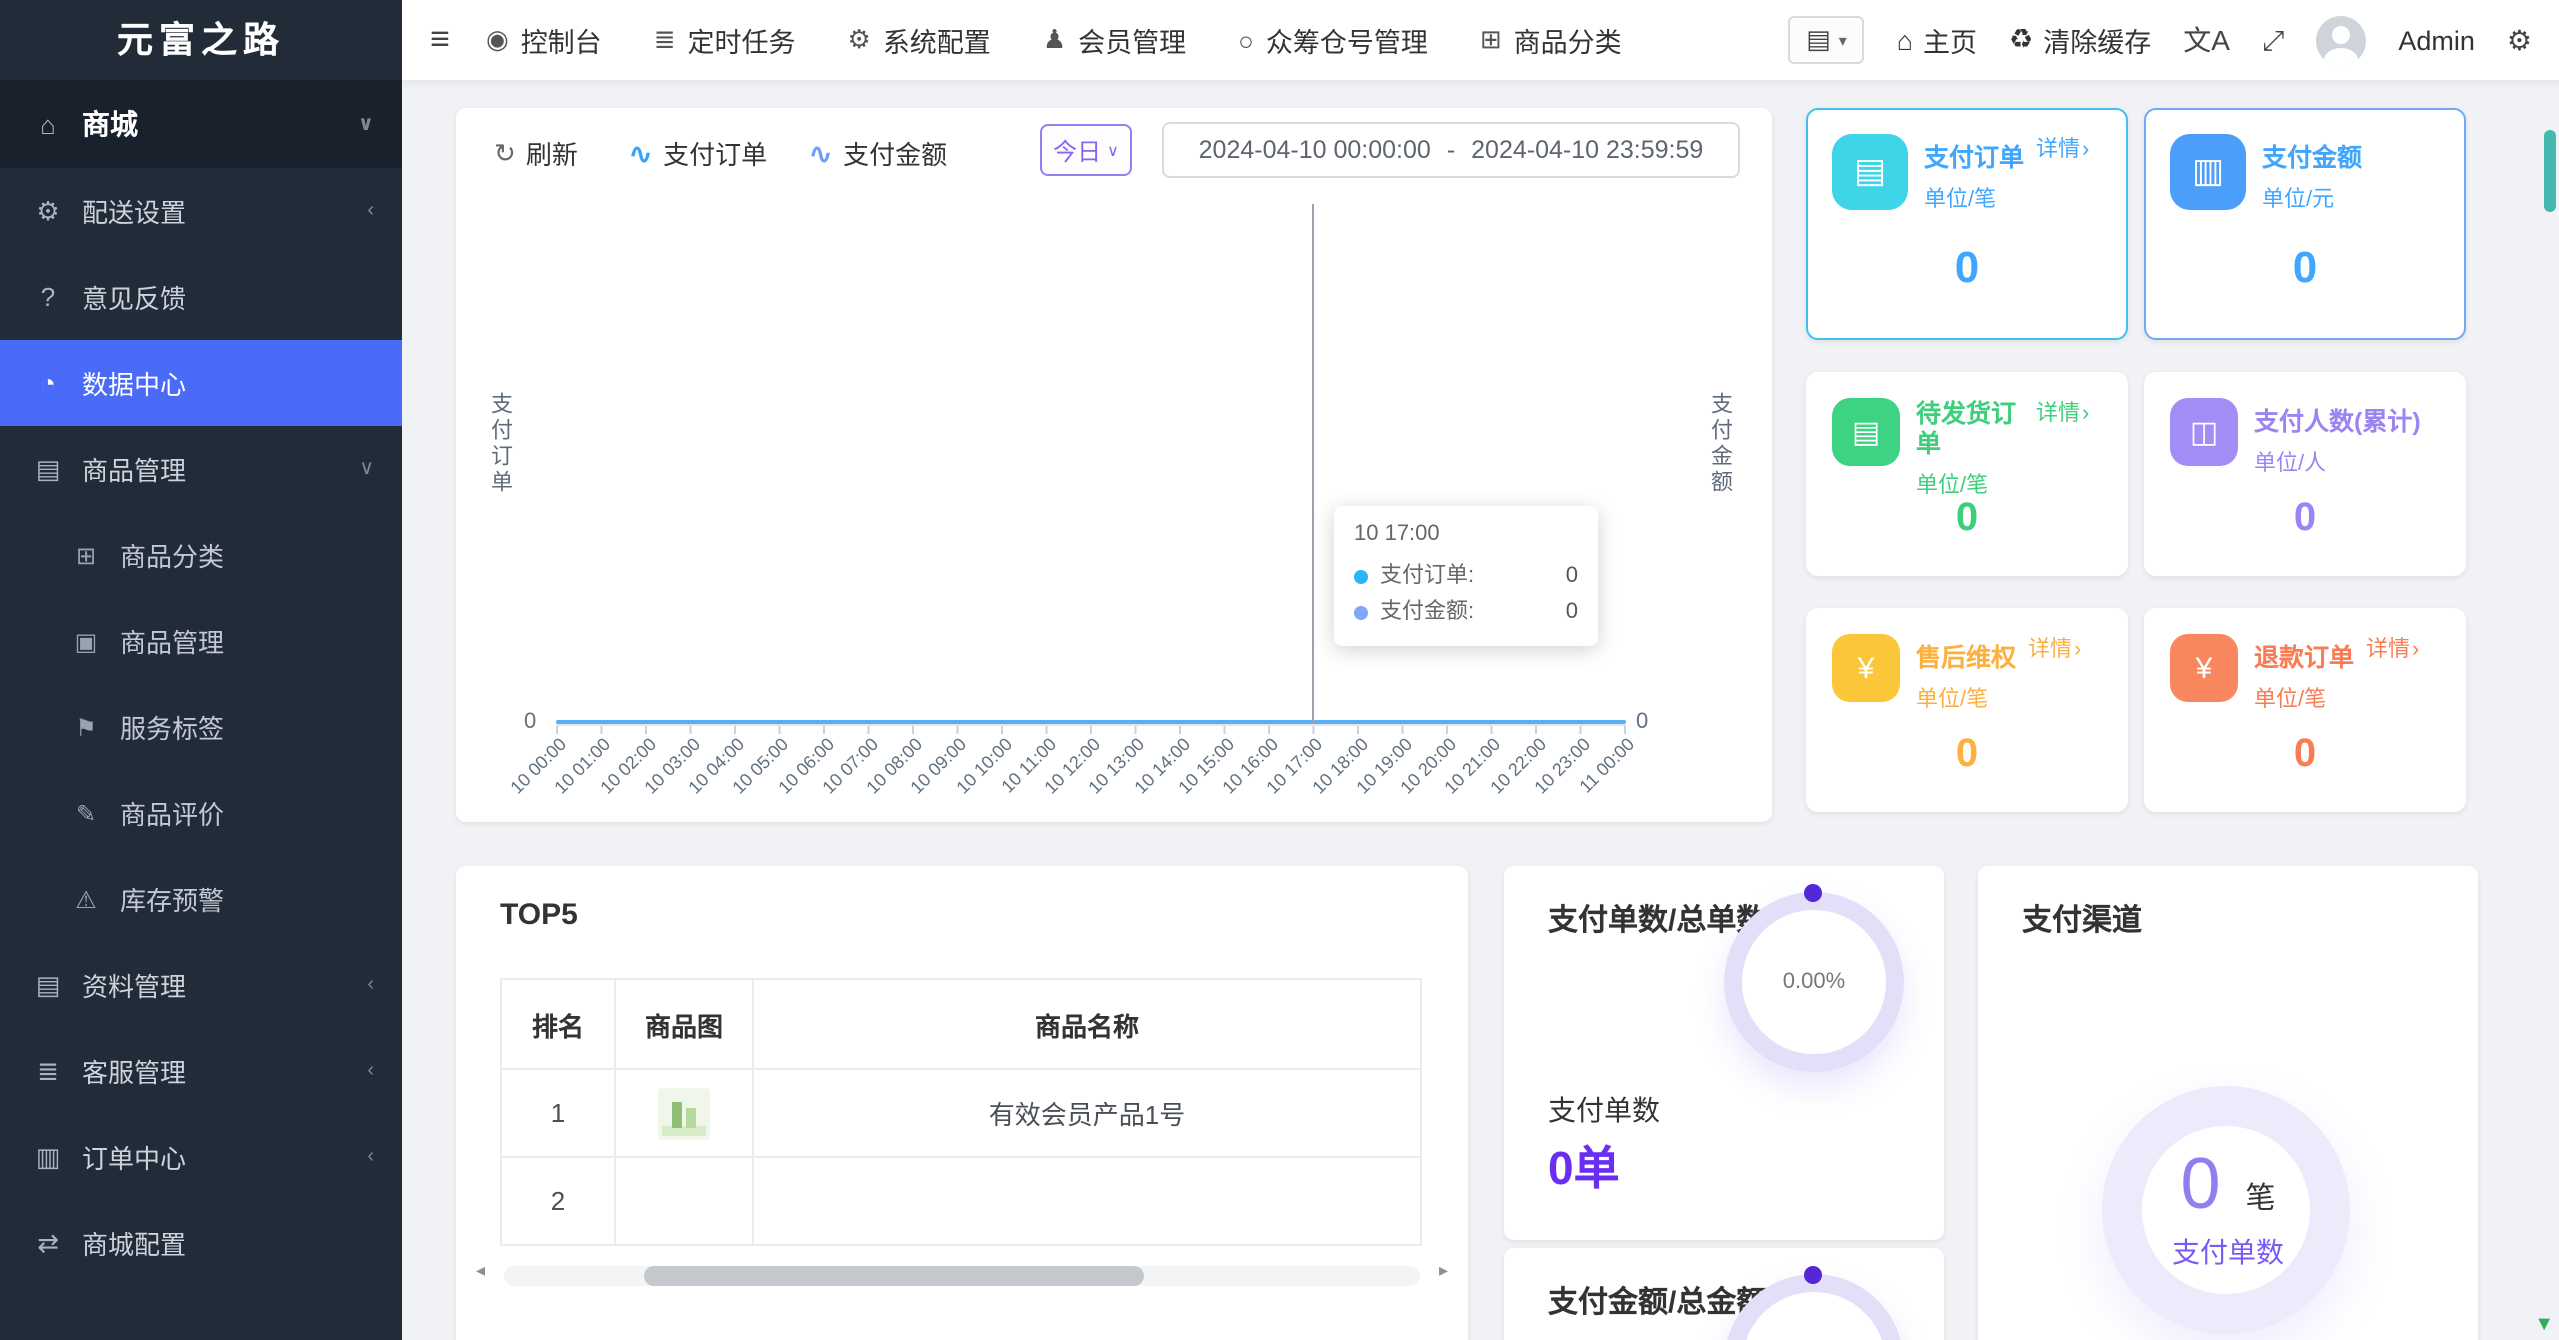 The height and width of the screenshot is (1340, 2559). I want to click on sitemap-icon: ⊞, so click(1490, 39).